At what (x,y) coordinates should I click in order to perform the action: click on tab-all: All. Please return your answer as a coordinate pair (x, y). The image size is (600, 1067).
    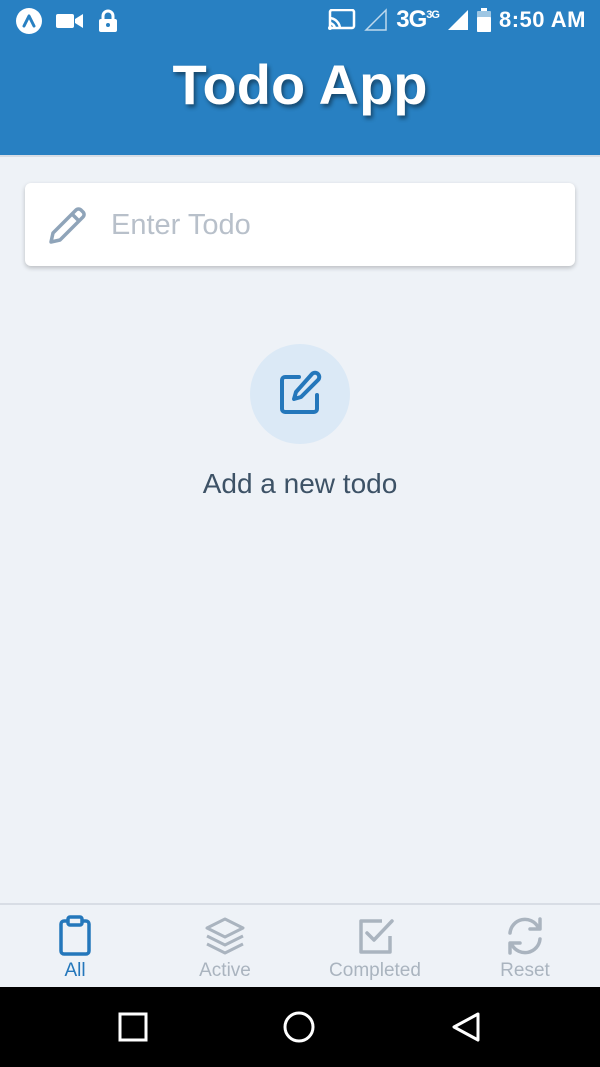
    Looking at the image, I should click on (75, 947).